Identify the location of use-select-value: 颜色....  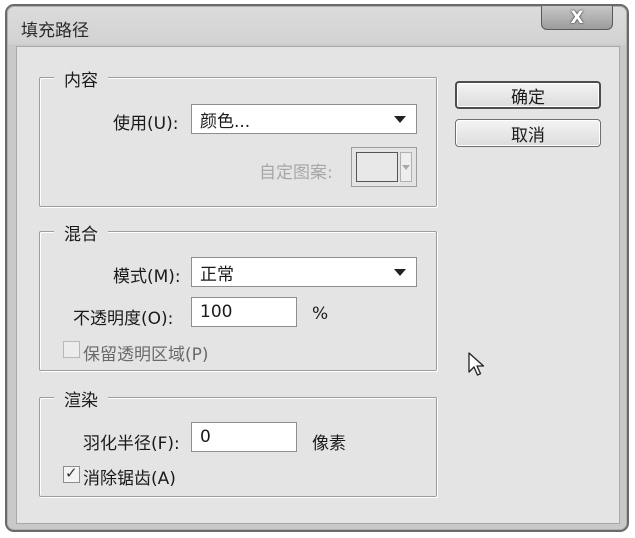
(225, 121).